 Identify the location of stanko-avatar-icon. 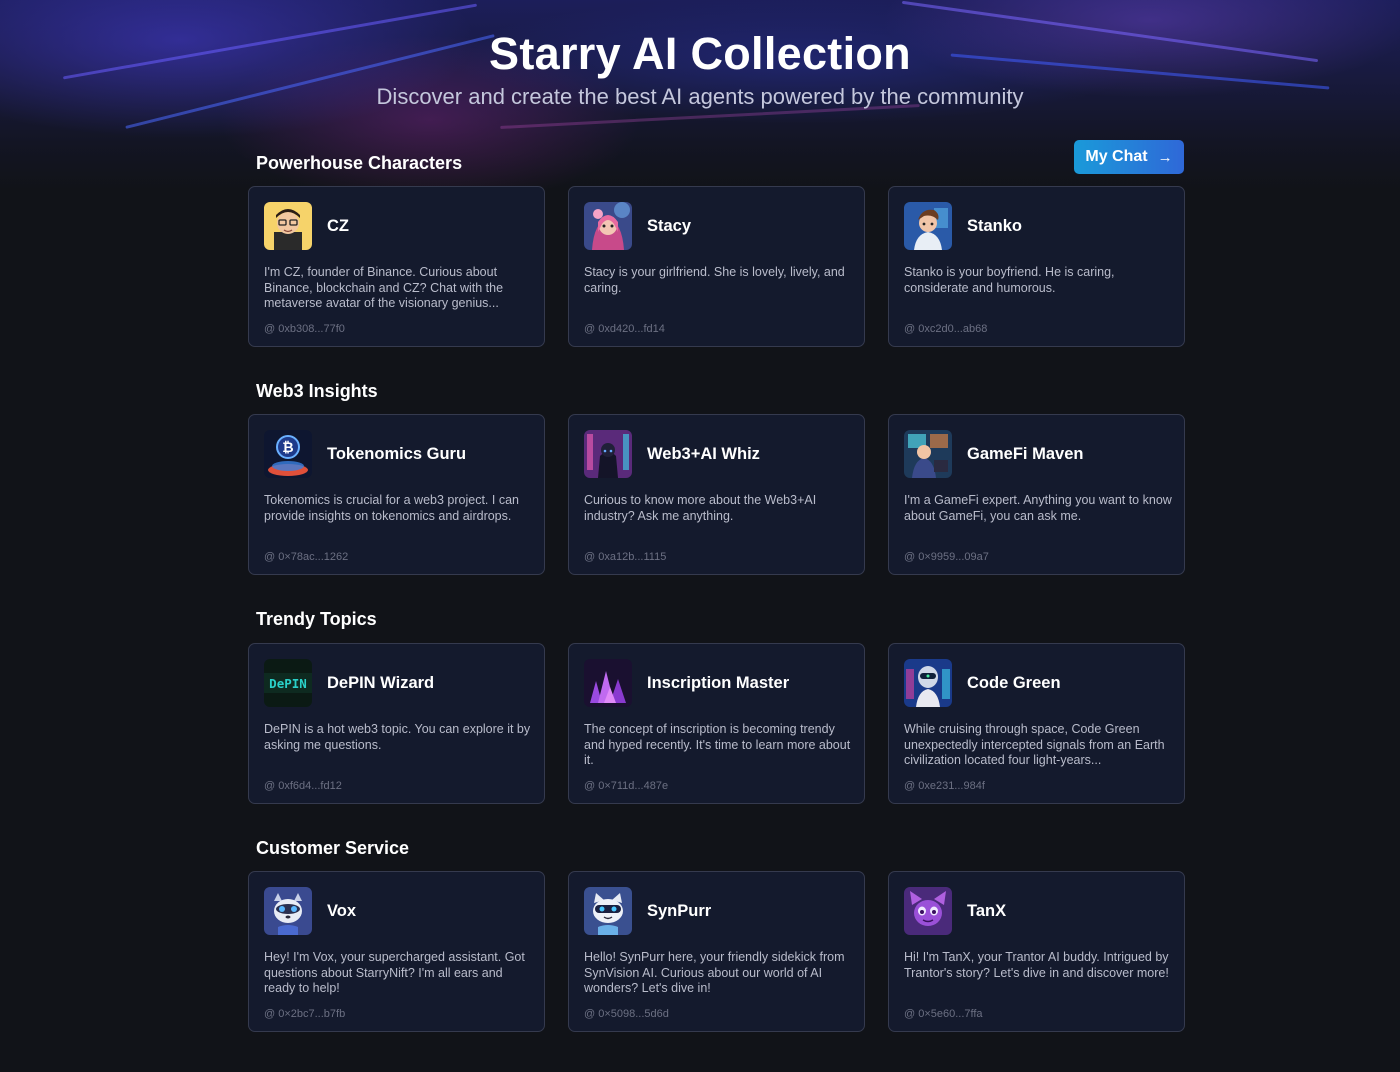
(928, 226).